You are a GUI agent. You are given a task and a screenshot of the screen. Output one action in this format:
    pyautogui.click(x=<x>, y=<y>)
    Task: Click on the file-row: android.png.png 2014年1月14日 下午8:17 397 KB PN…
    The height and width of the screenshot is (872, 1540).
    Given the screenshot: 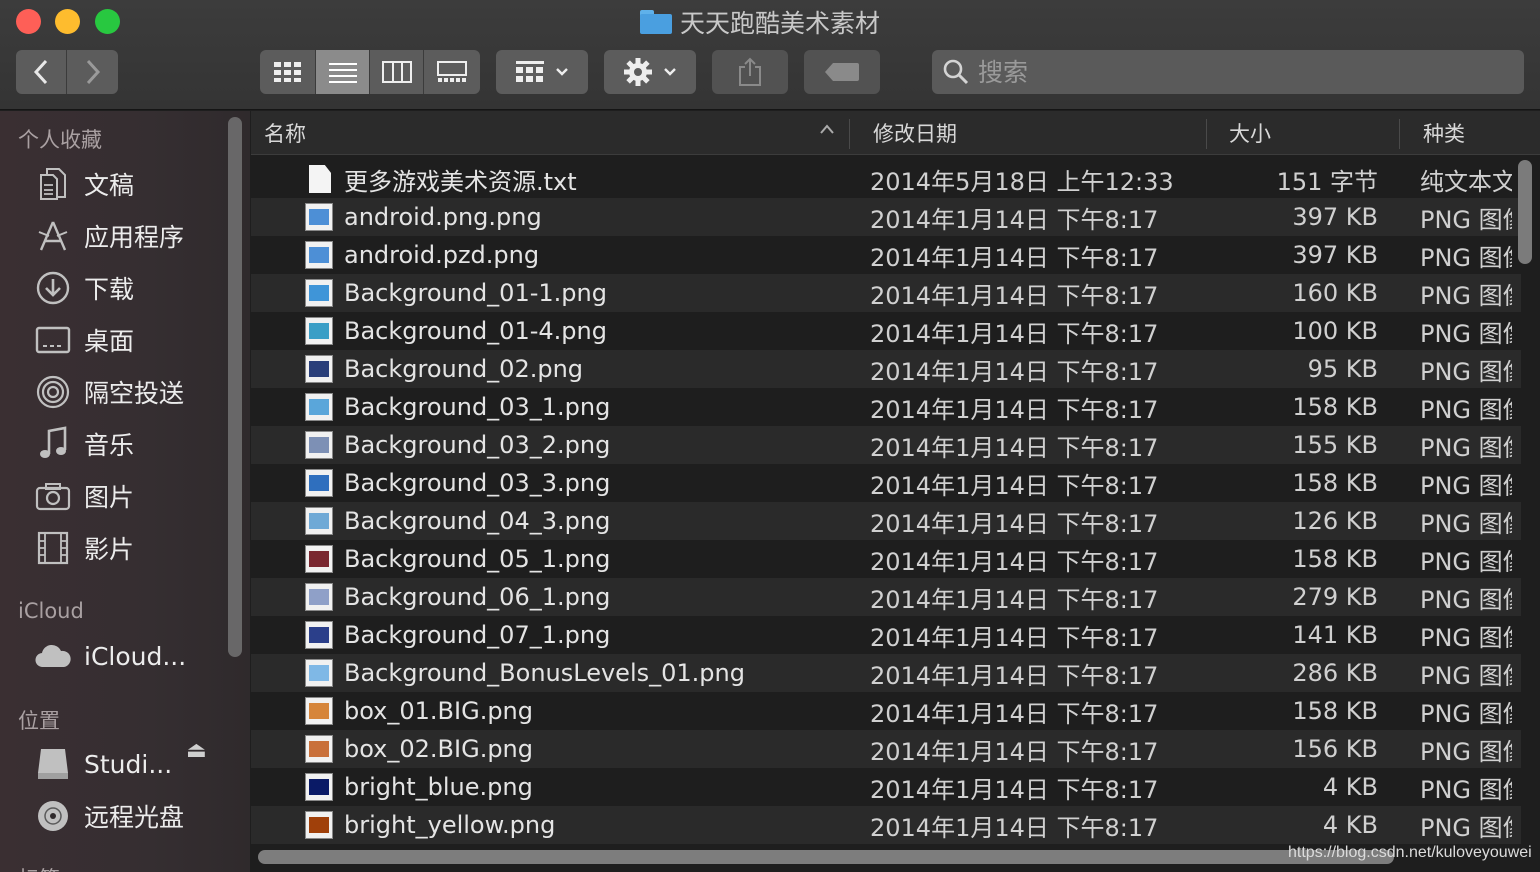 What is the action you would take?
    pyautogui.click(x=886, y=217)
    